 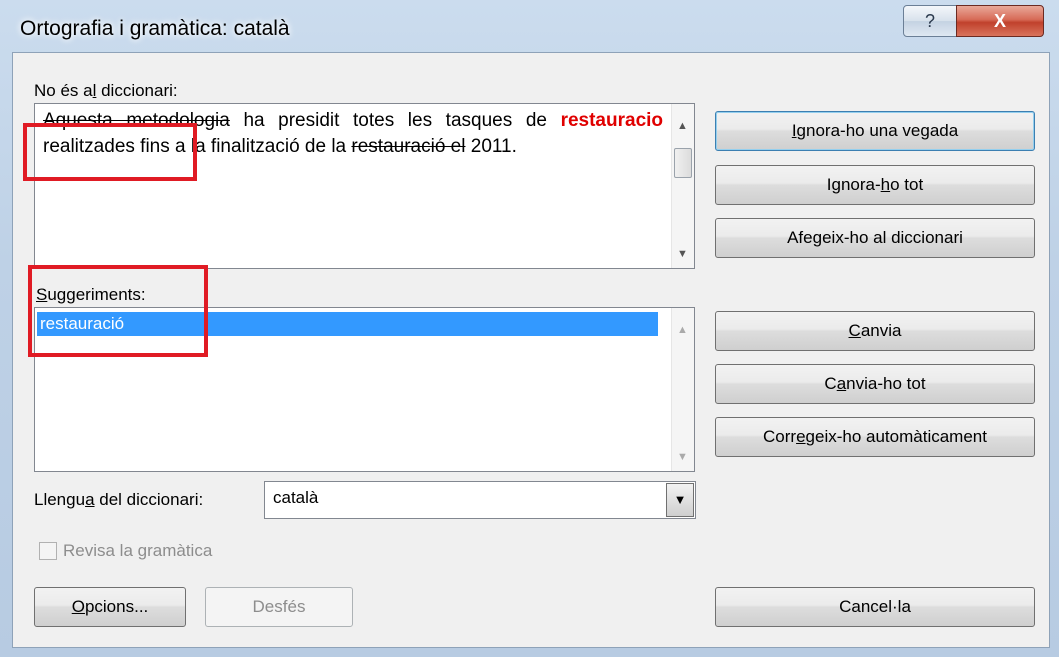 What do you see at coordinates (1000, 21) in the screenshot?
I see `close-button: X` at bounding box center [1000, 21].